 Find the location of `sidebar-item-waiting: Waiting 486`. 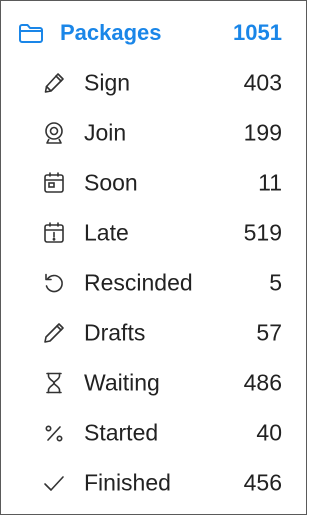

sidebar-item-waiting: Waiting 486 is located at coordinates (153, 383).